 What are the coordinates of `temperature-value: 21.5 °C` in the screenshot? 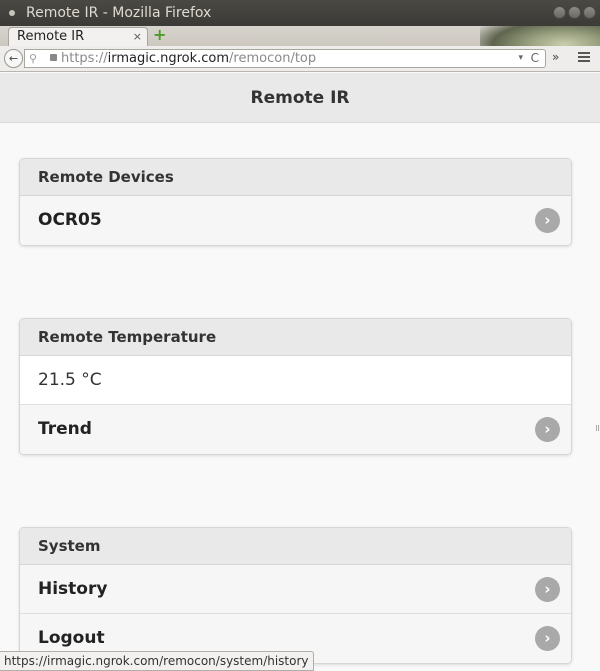 It's located at (295, 380).